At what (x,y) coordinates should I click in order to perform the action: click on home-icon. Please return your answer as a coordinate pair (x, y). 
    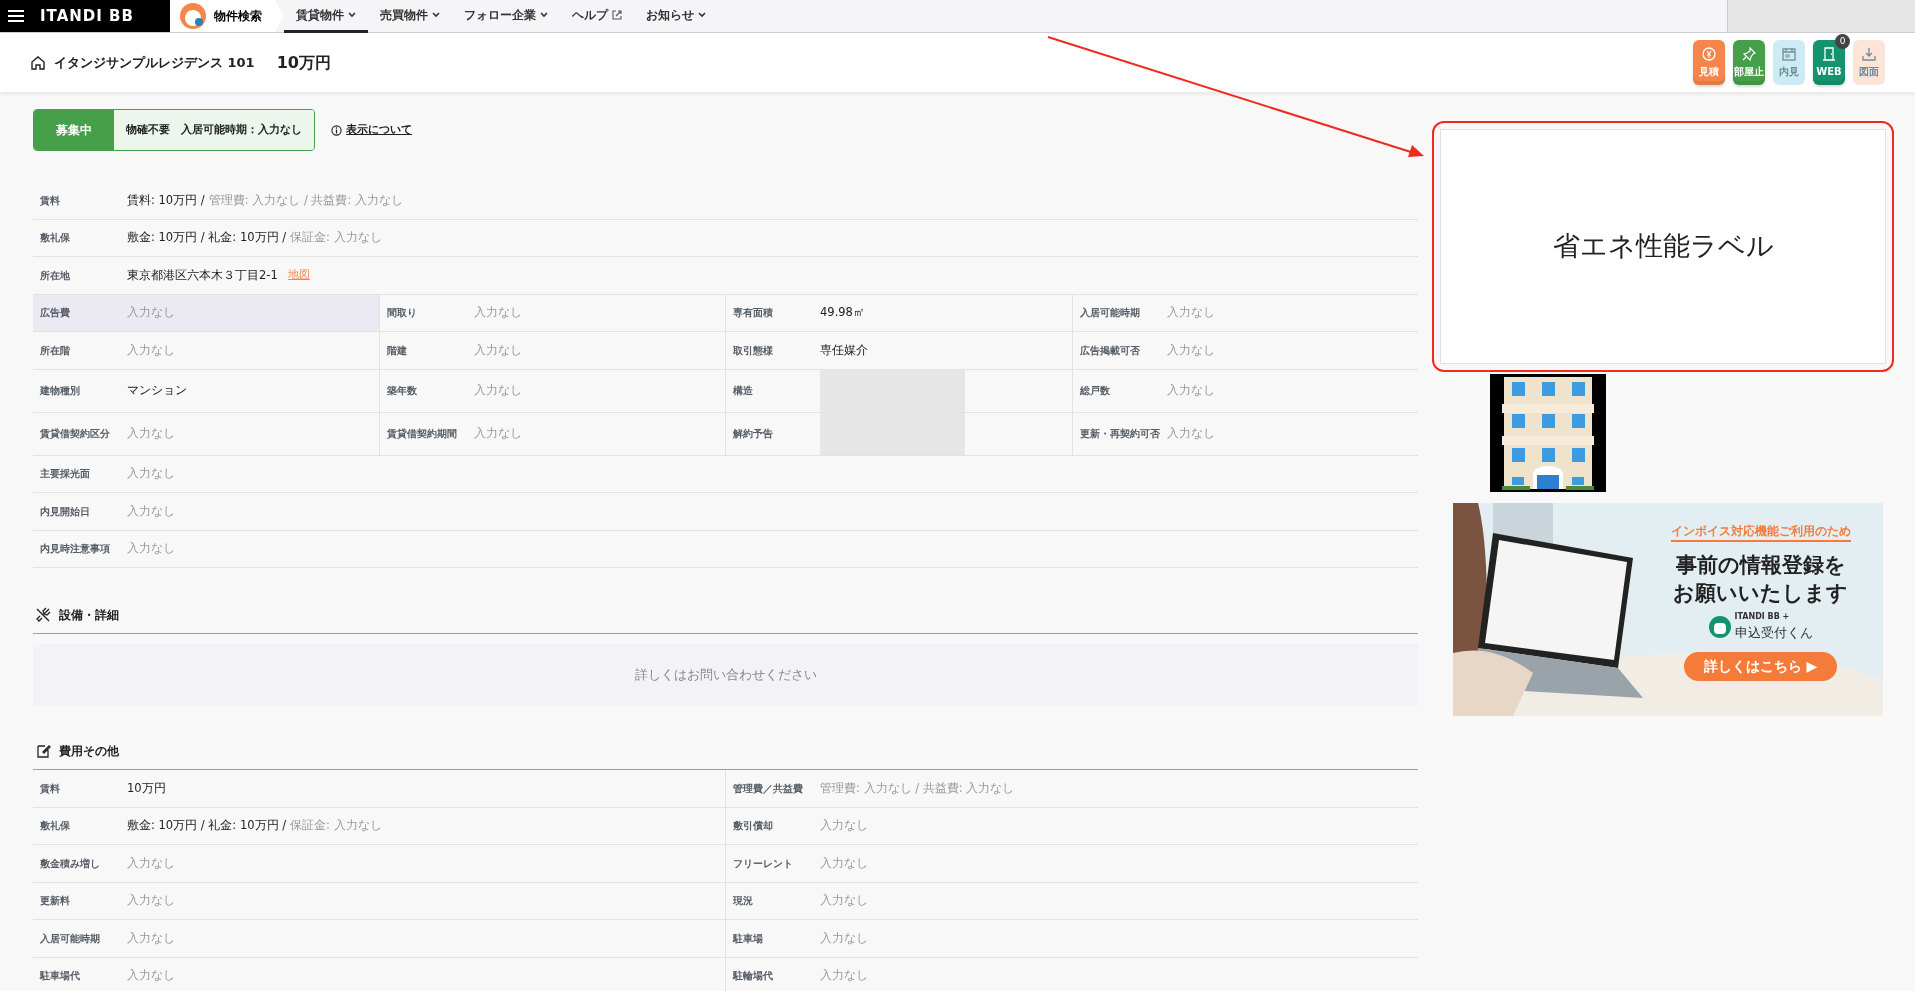
    Looking at the image, I should click on (38, 62).